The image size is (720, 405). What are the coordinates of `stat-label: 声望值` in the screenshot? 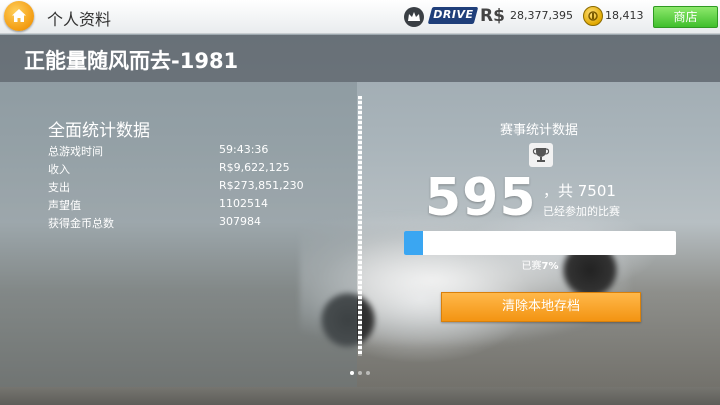 It's located at (64, 205).